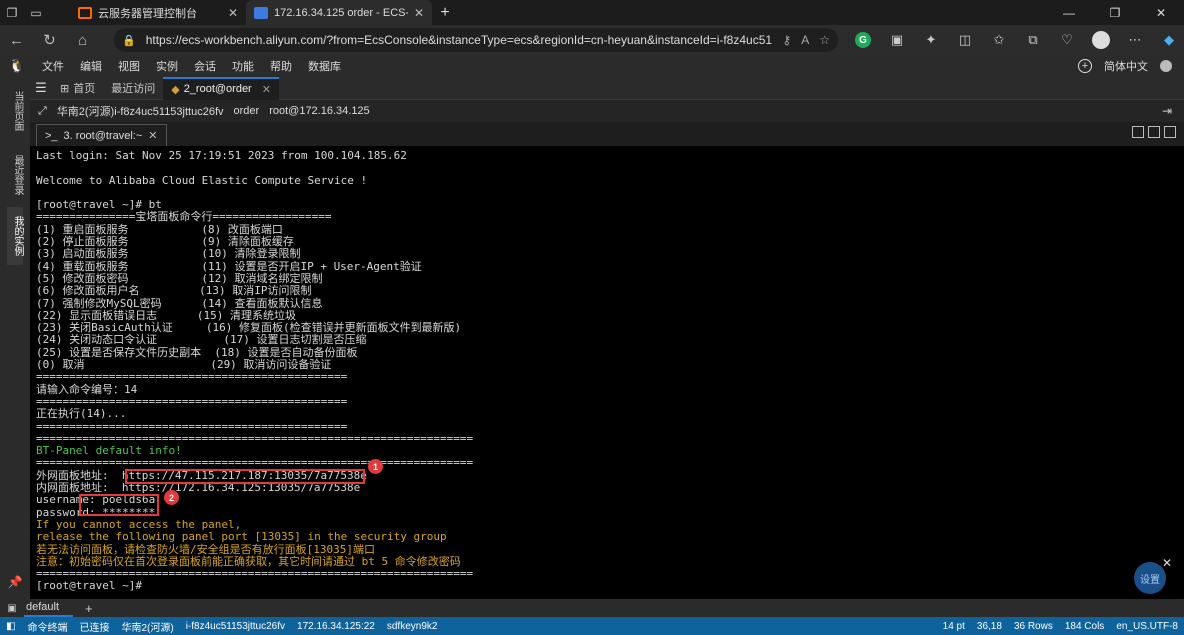 This screenshot has height=635, width=1184. I want to click on grammarly-icon: G, so click(863, 40).